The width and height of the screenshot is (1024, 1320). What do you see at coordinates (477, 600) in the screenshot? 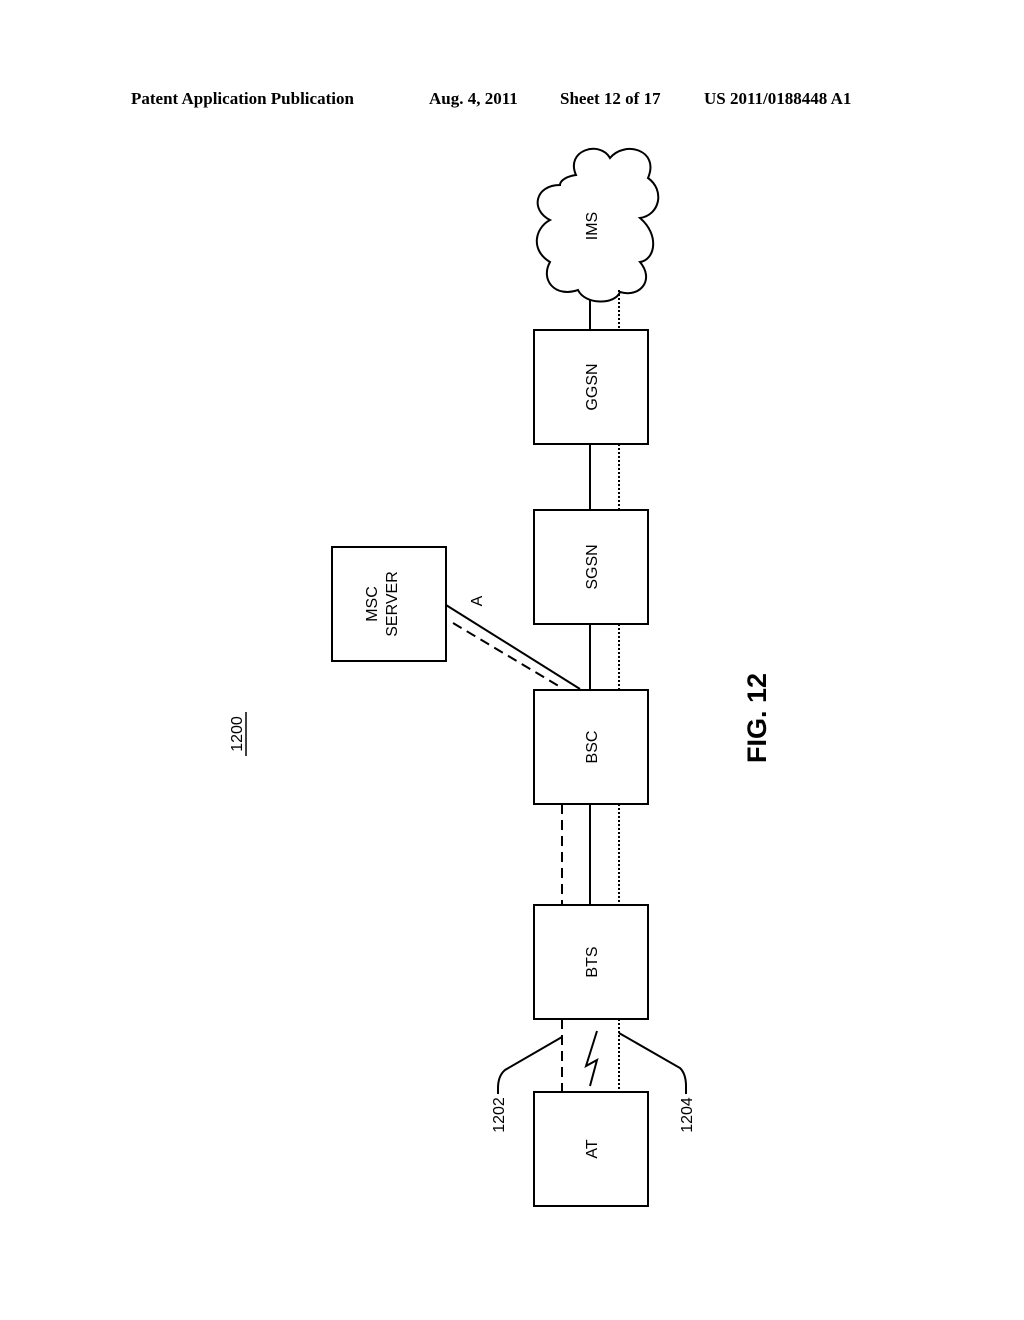
I see `interface-a-label: A` at bounding box center [477, 600].